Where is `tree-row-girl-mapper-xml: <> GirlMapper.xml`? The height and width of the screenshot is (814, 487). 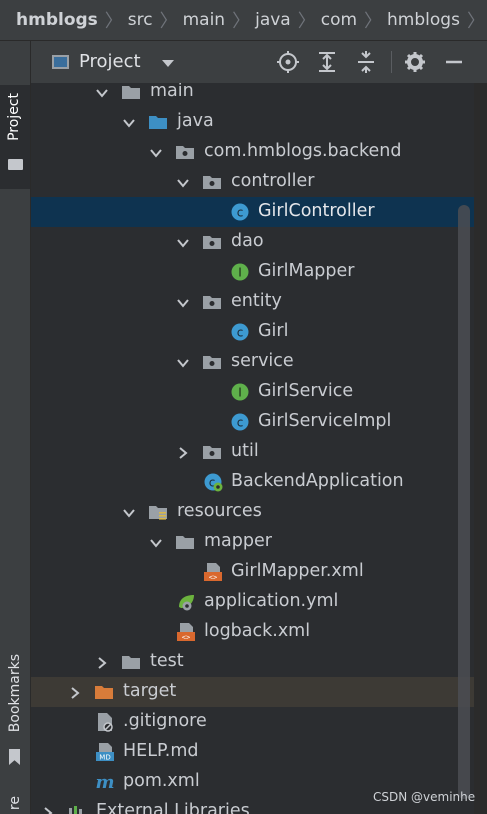
tree-row-girl-mapper-xml: <> GirlMapper.xml is located at coordinates (259, 572).